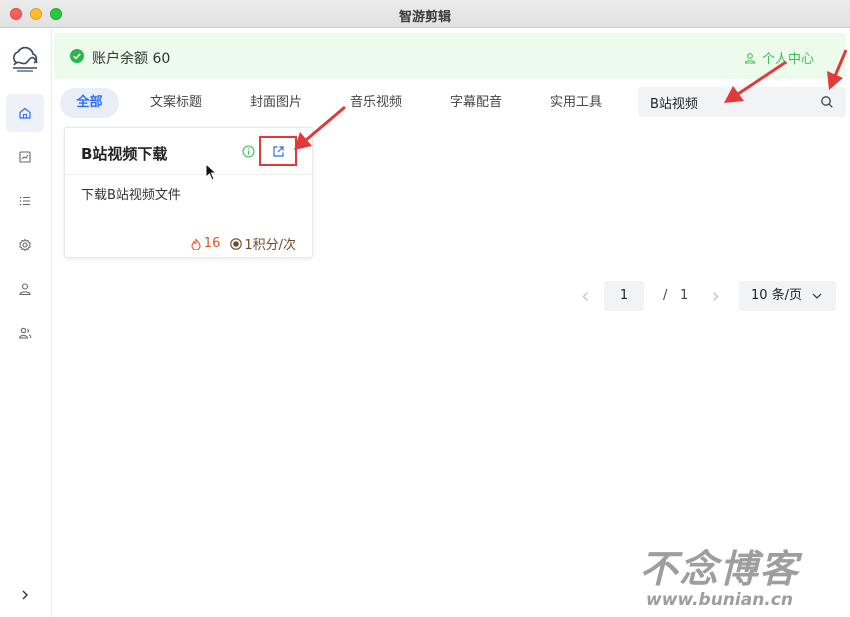 The width and height of the screenshot is (850, 617). I want to click on open-tool-button, so click(278, 151).